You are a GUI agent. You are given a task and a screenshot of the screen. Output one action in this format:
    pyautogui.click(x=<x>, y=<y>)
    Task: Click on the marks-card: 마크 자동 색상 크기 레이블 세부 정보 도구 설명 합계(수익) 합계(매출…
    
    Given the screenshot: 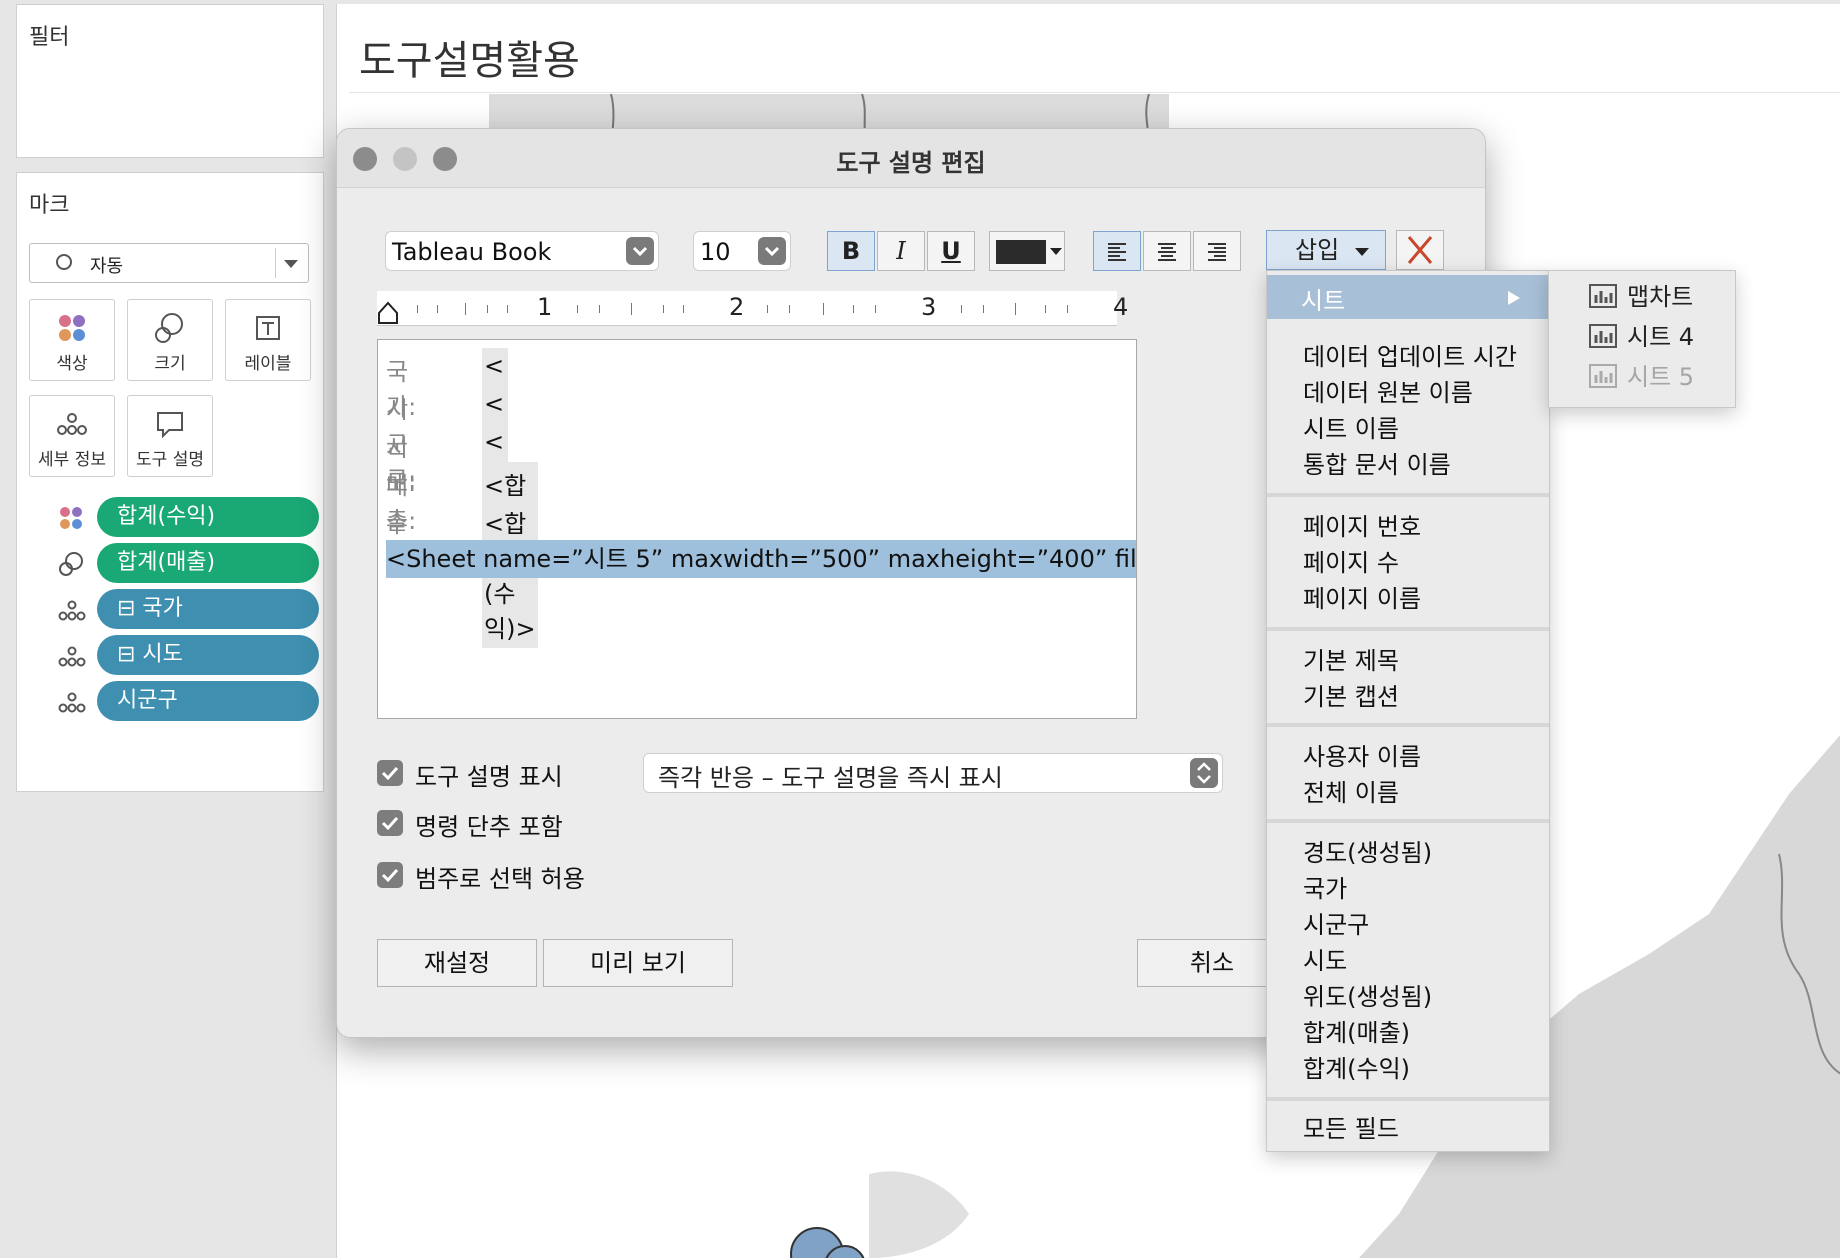 What is the action you would take?
    pyautogui.click(x=170, y=482)
    